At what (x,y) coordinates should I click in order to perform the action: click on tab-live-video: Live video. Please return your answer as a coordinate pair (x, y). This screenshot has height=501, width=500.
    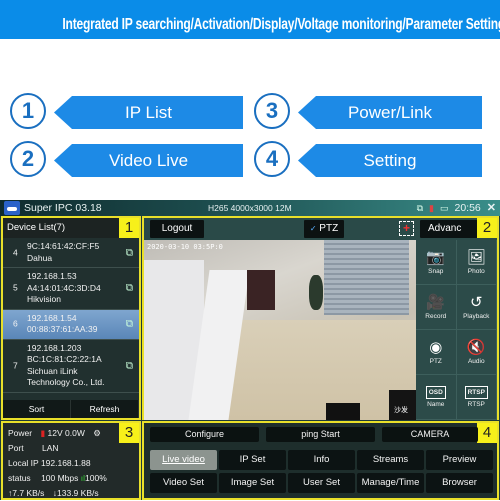
    Looking at the image, I should click on (183, 460).